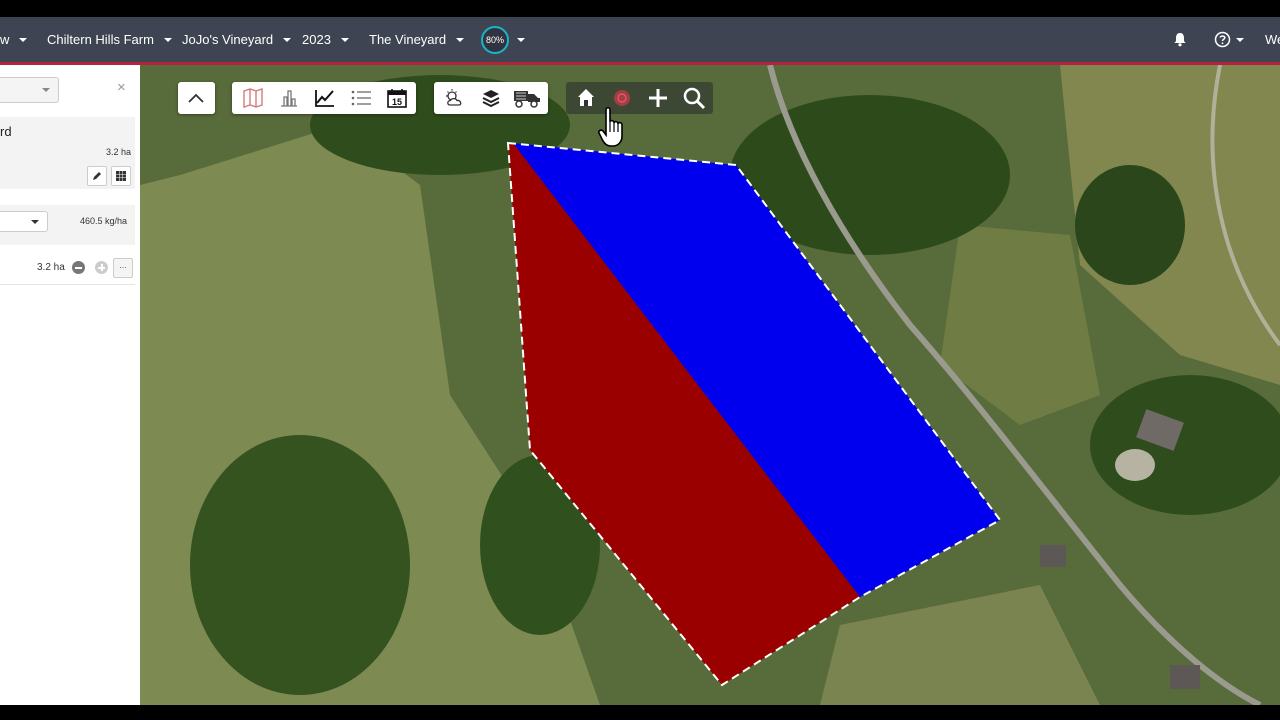 This screenshot has width=1280, height=720. What do you see at coordinates (316, 39) in the screenshot?
I see `nav-dropdown-label: 2023` at bounding box center [316, 39].